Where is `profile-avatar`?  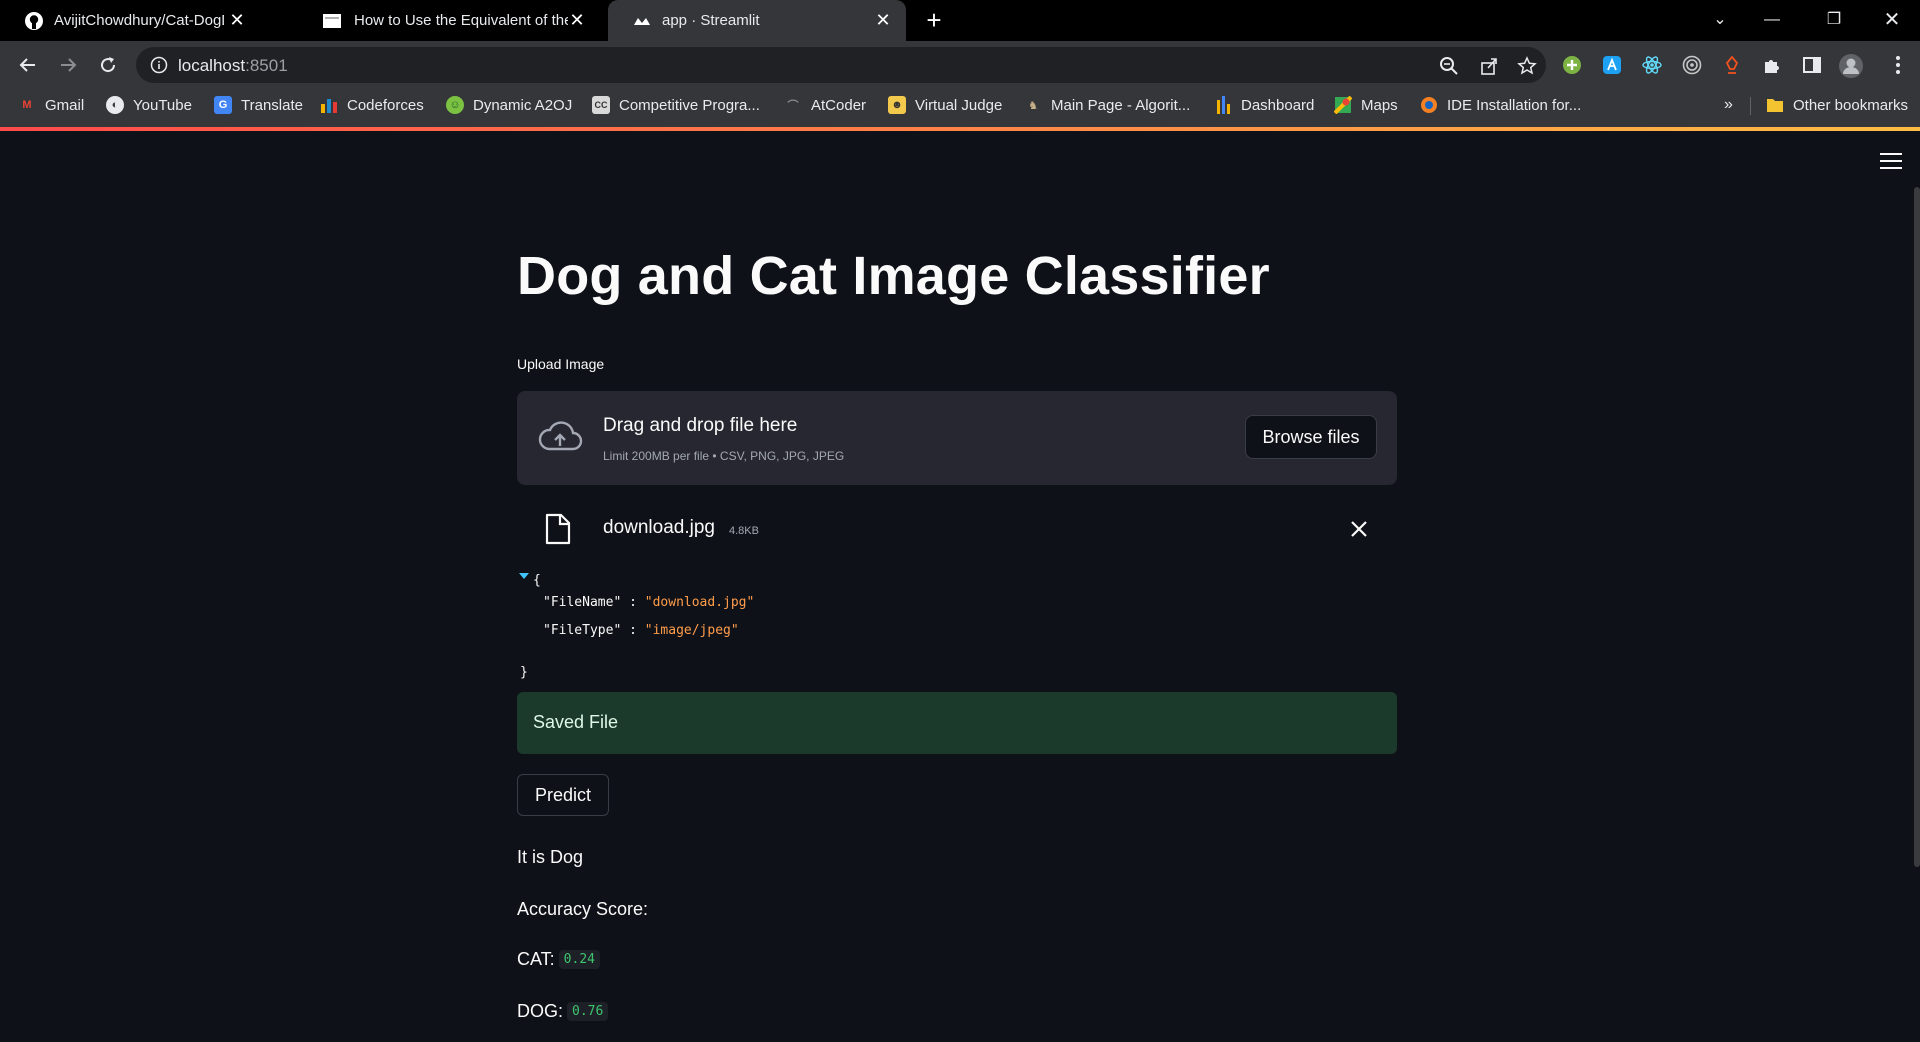 profile-avatar is located at coordinates (1851, 66).